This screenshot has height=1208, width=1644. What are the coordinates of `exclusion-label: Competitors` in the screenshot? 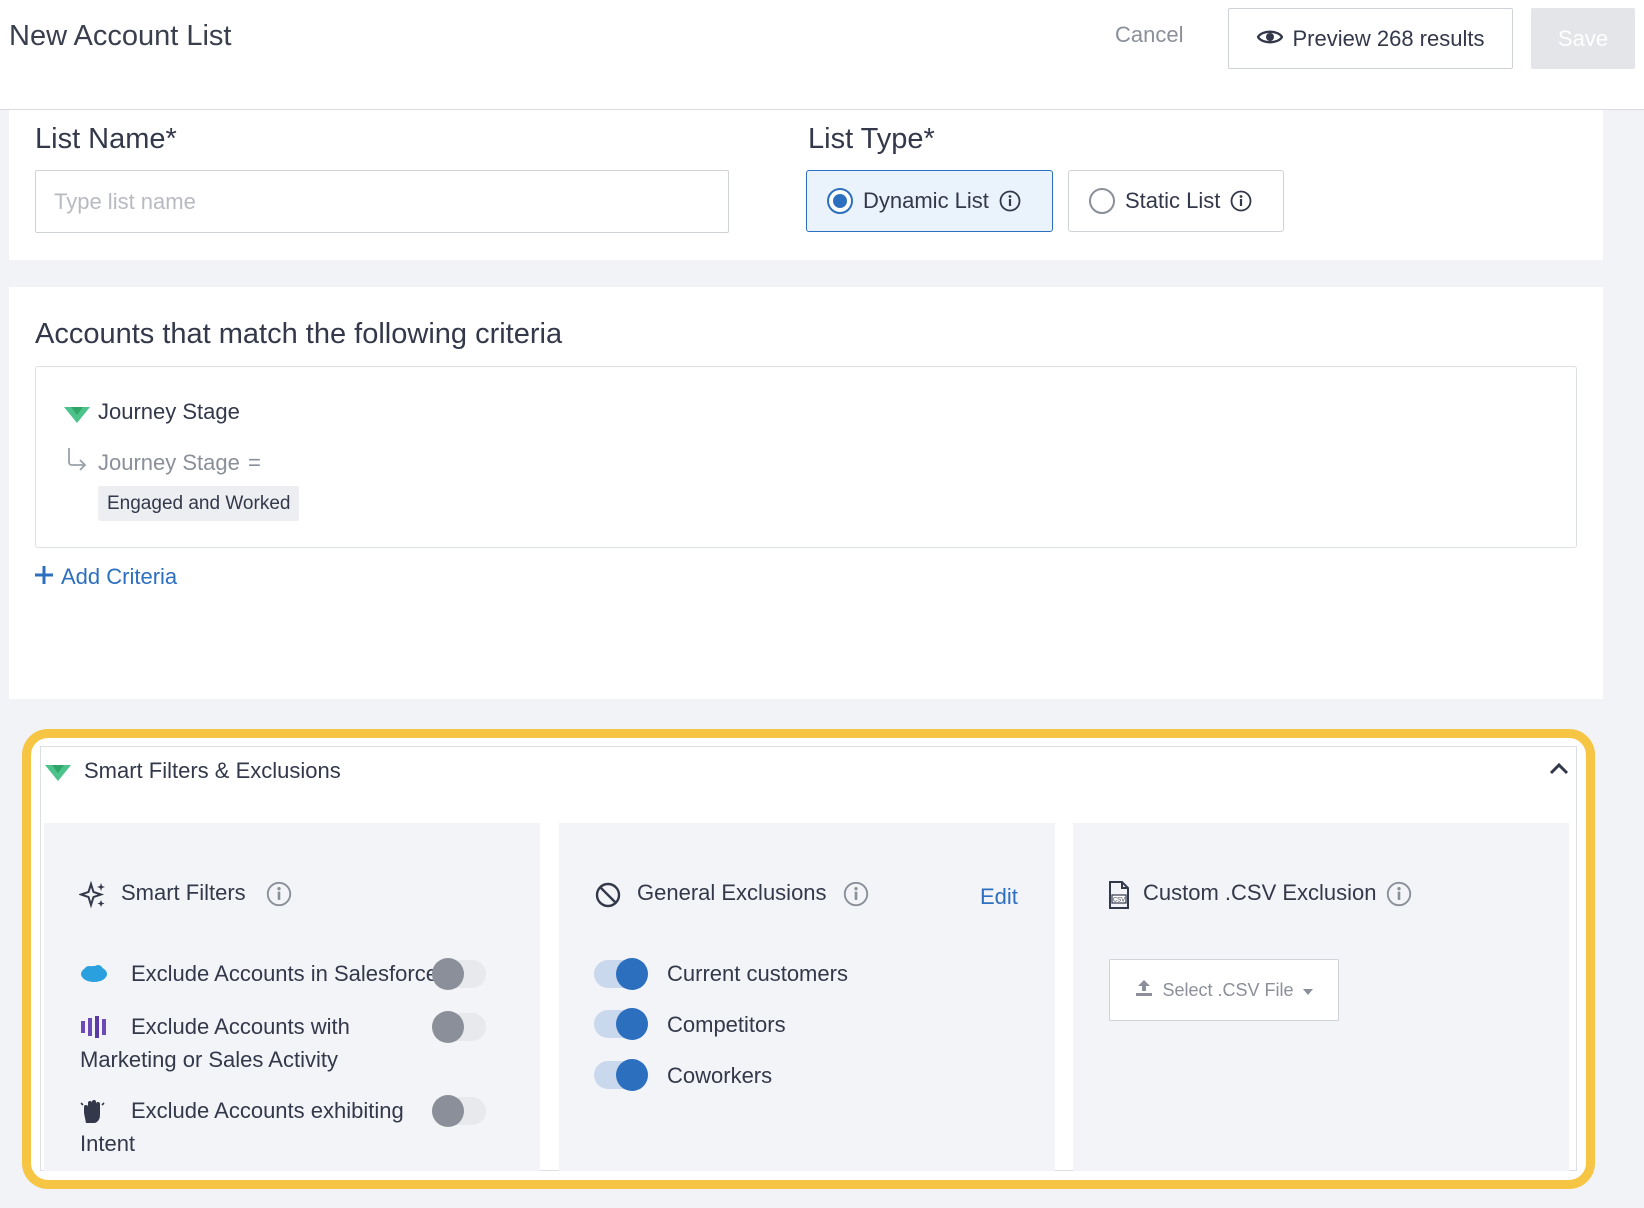 It's located at (726, 1024).